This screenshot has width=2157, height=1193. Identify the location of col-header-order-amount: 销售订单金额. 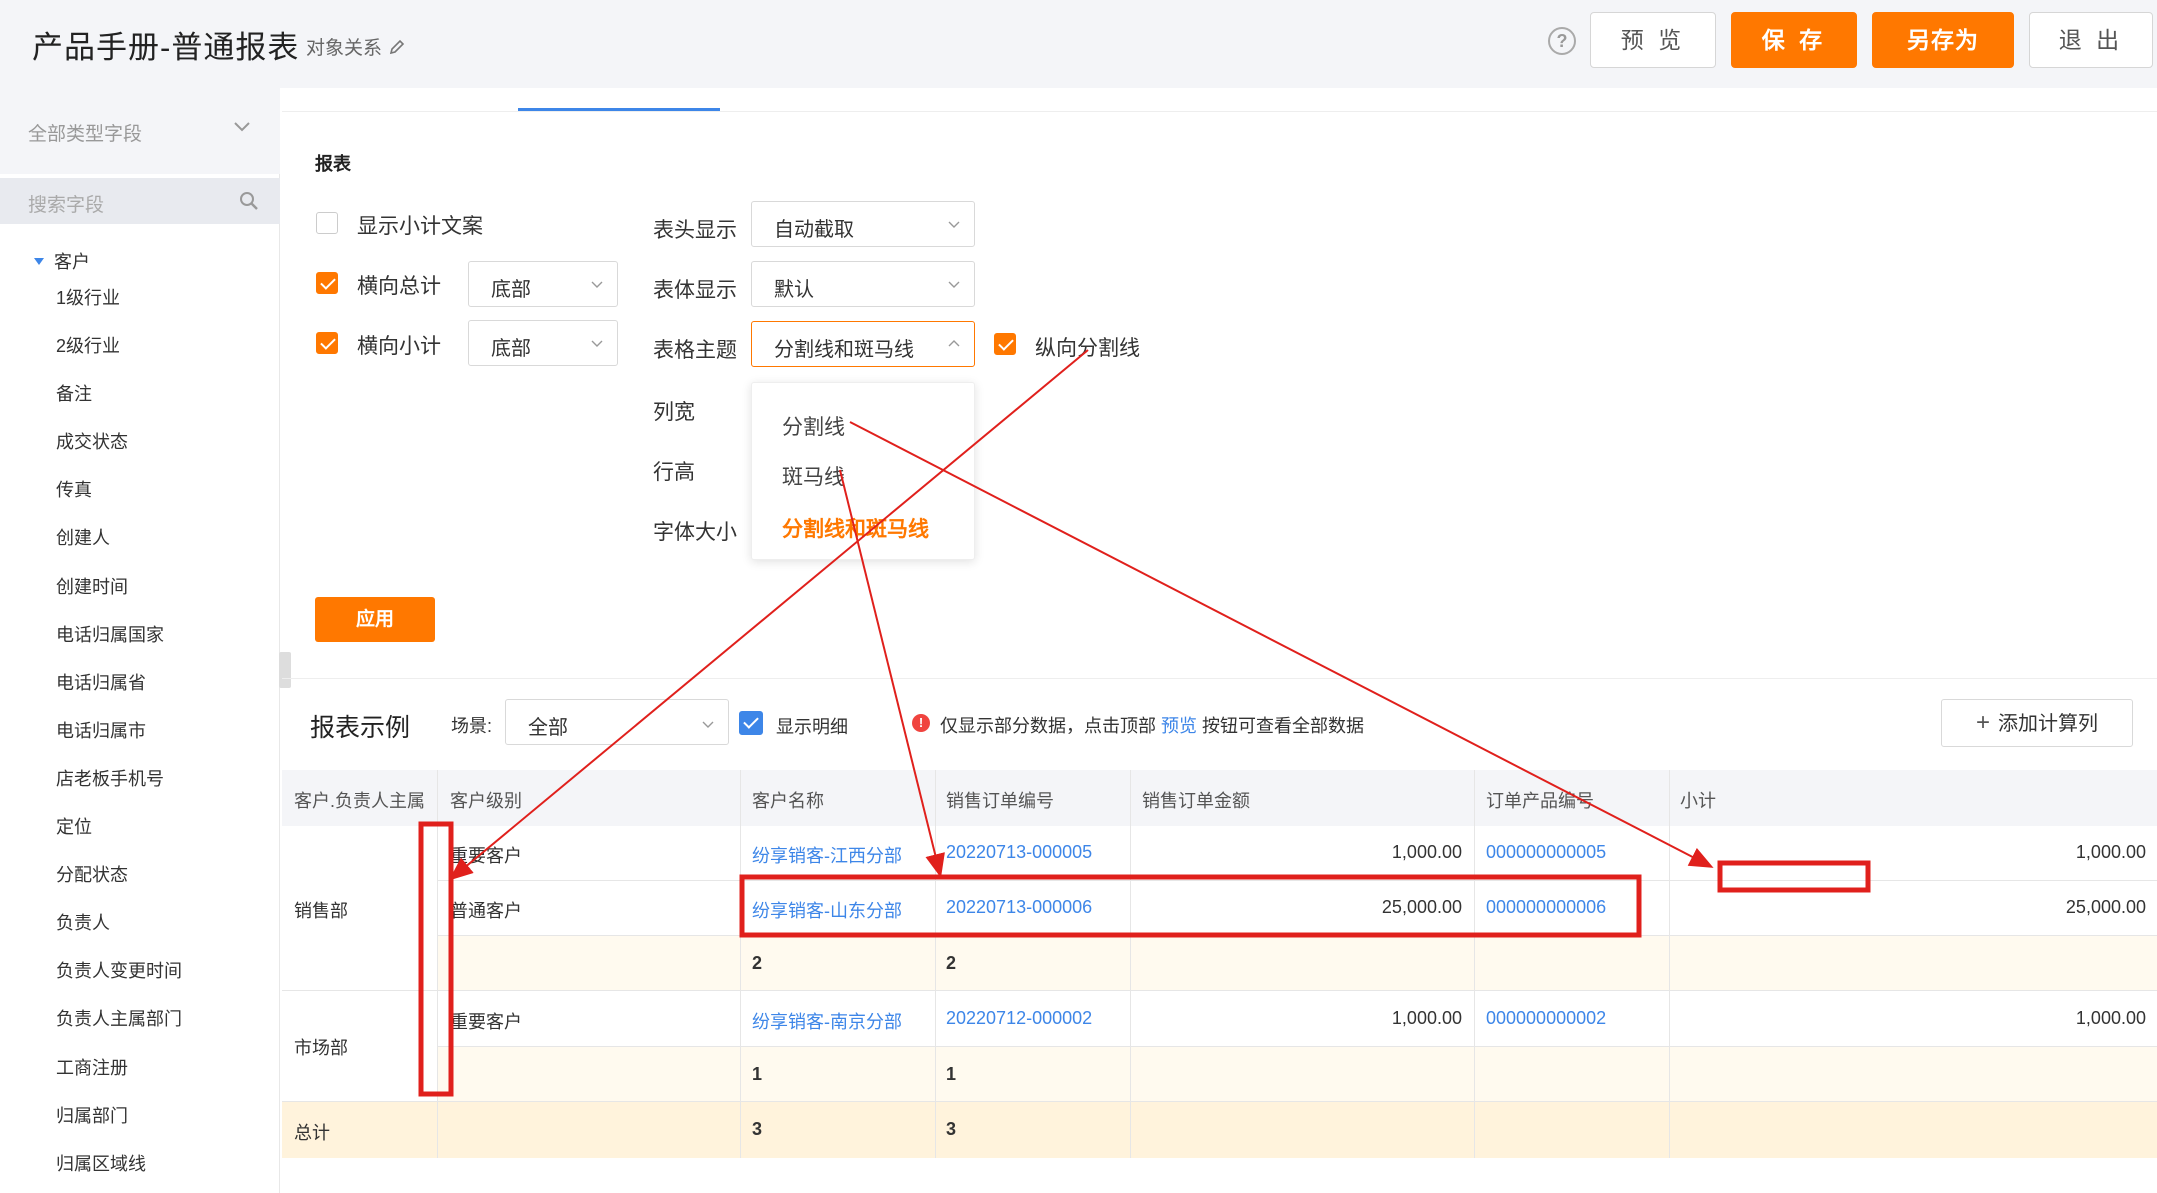
(1196, 801).